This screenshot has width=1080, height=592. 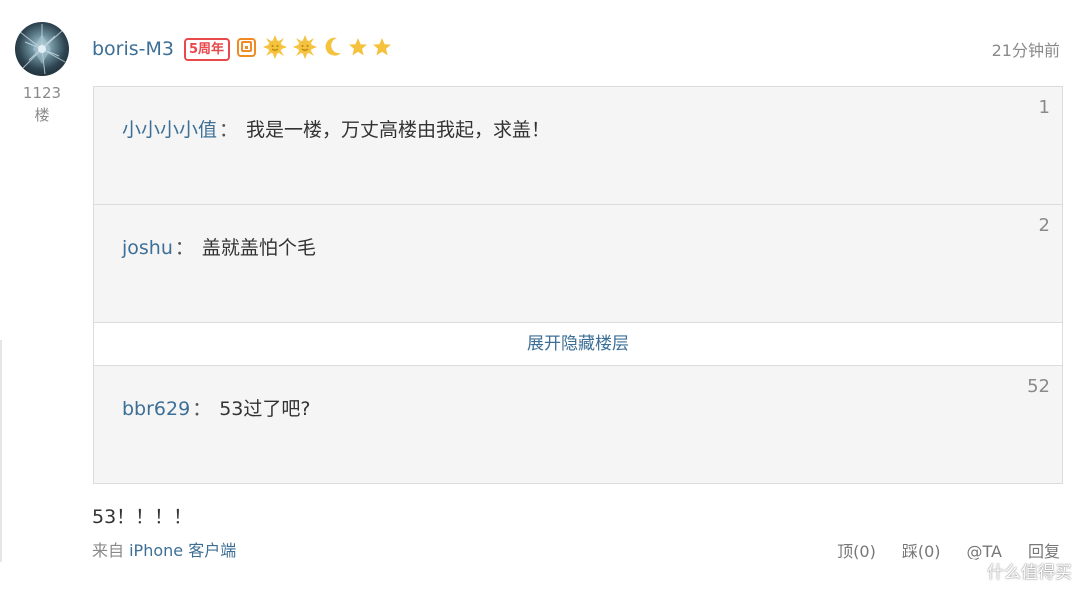 I want to click on site-watermark: 什么值得买, so click(x=1016, y=572).